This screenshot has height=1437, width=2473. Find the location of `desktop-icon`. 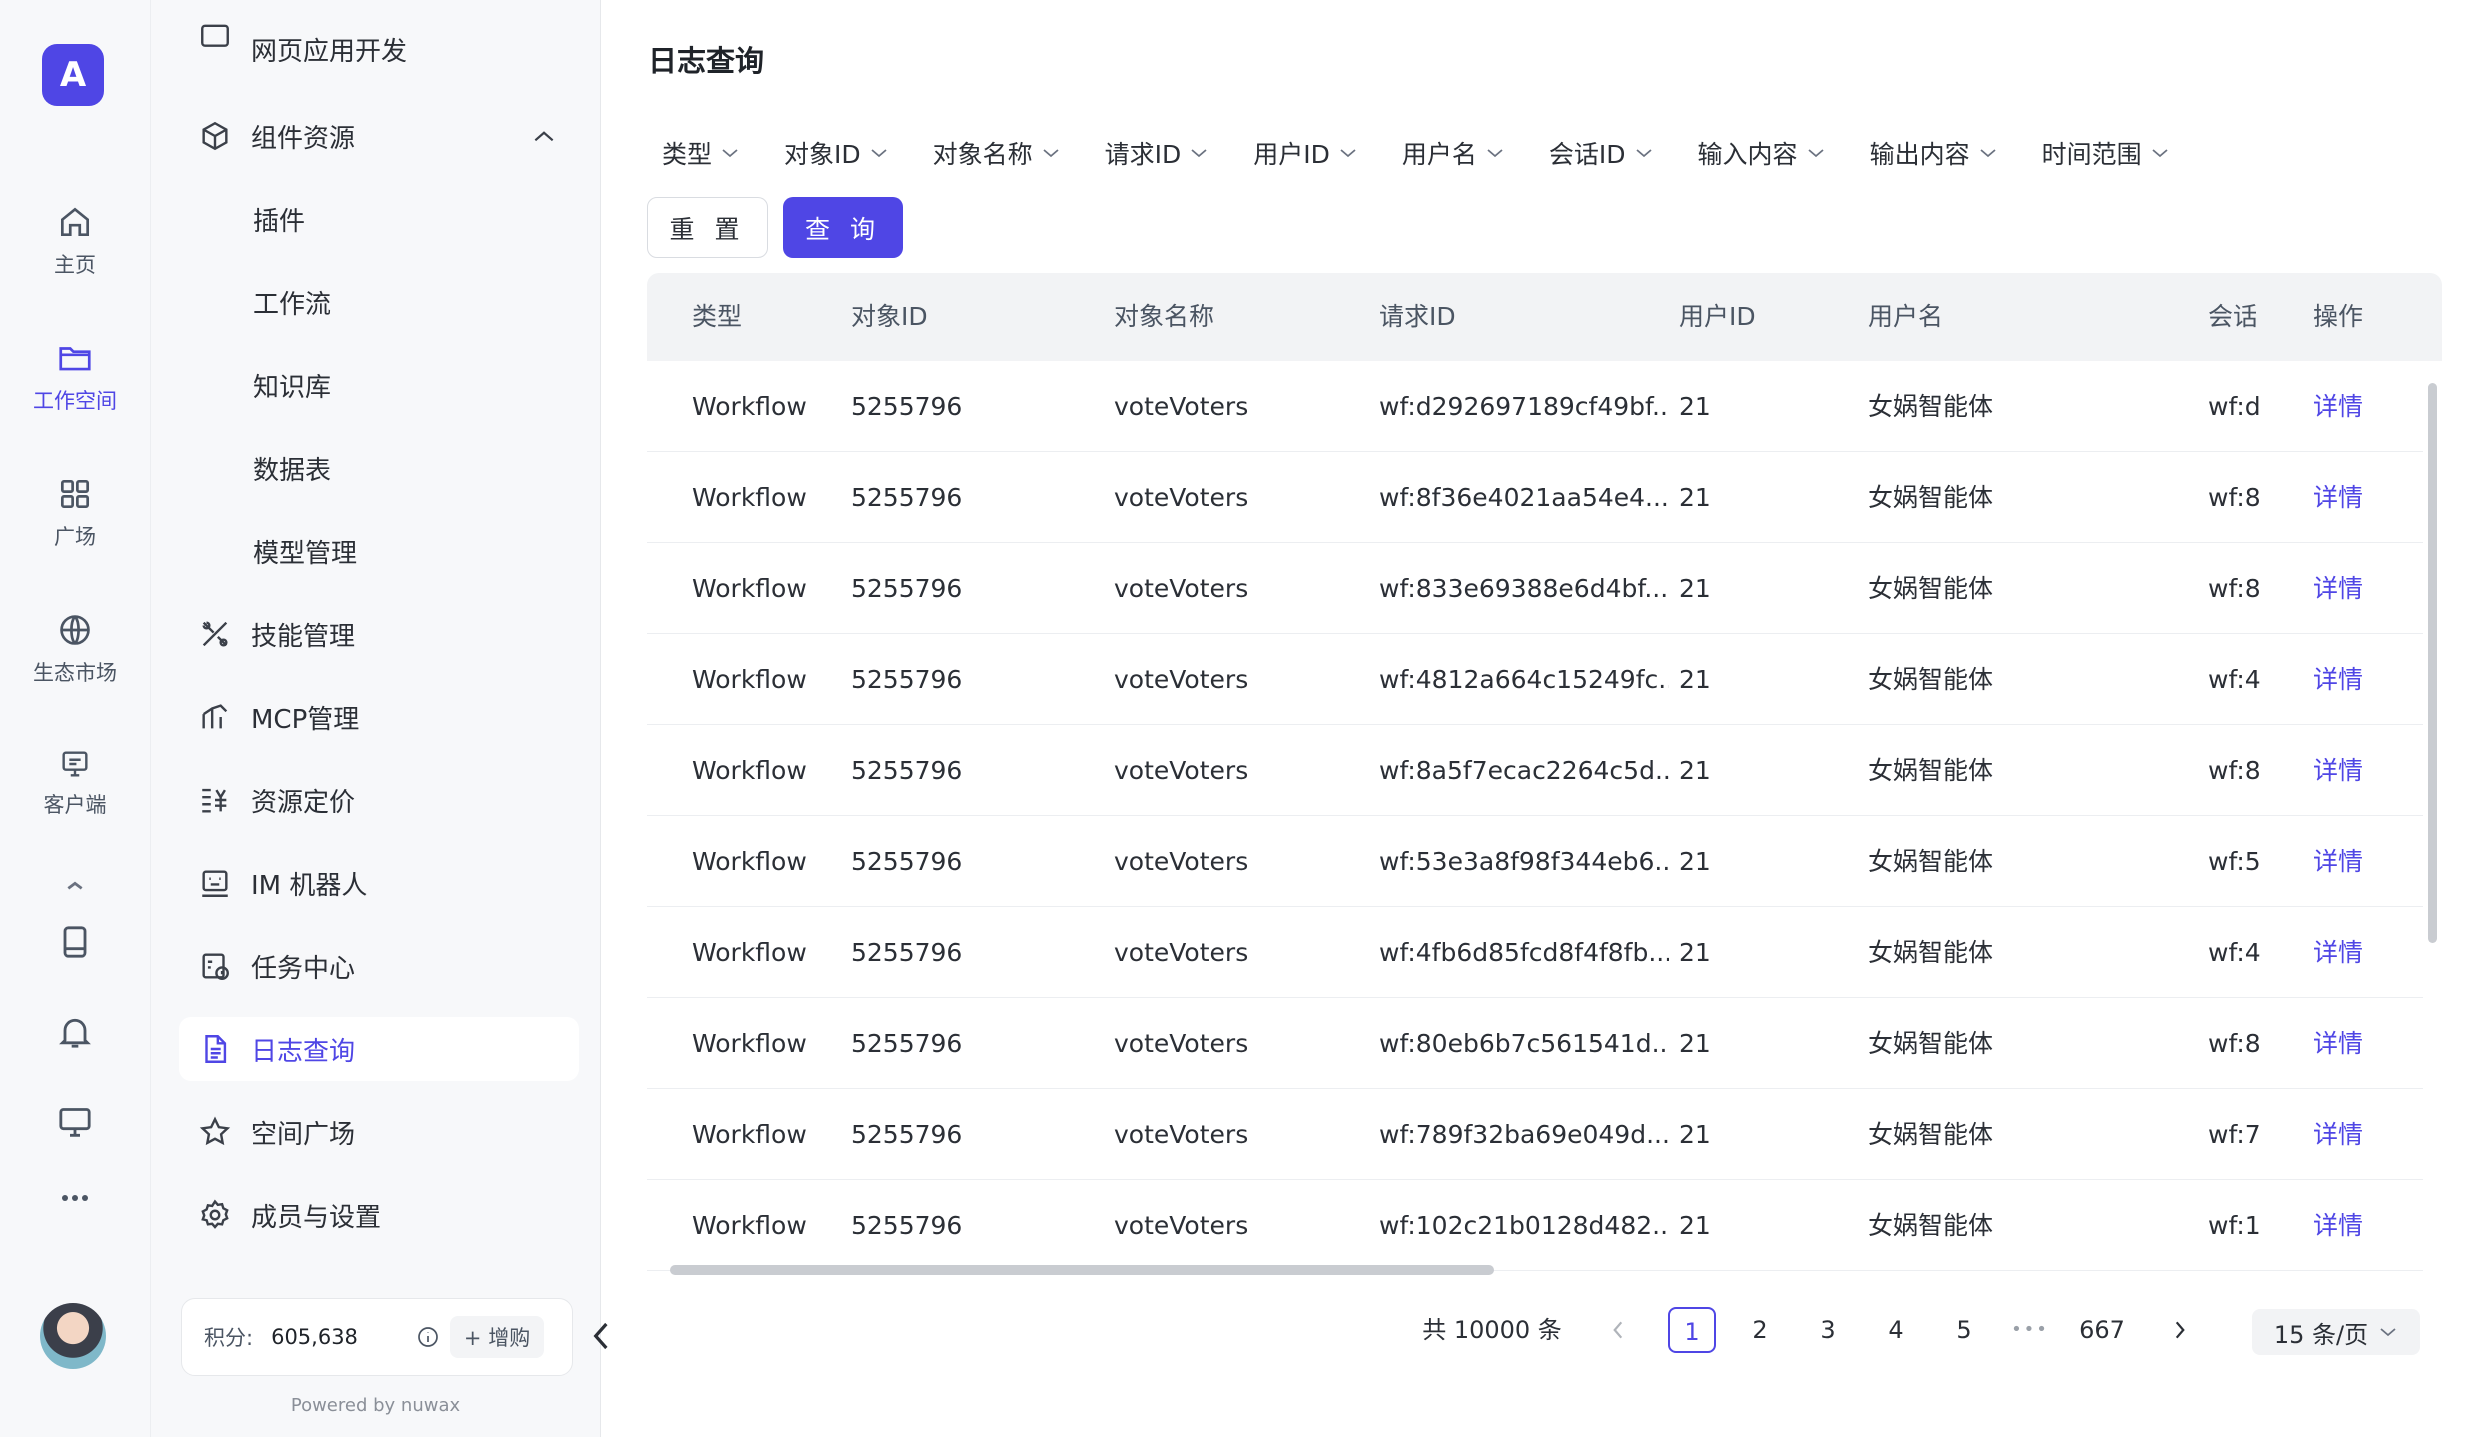

desktop-icon is located at coordinates (75, 1122).